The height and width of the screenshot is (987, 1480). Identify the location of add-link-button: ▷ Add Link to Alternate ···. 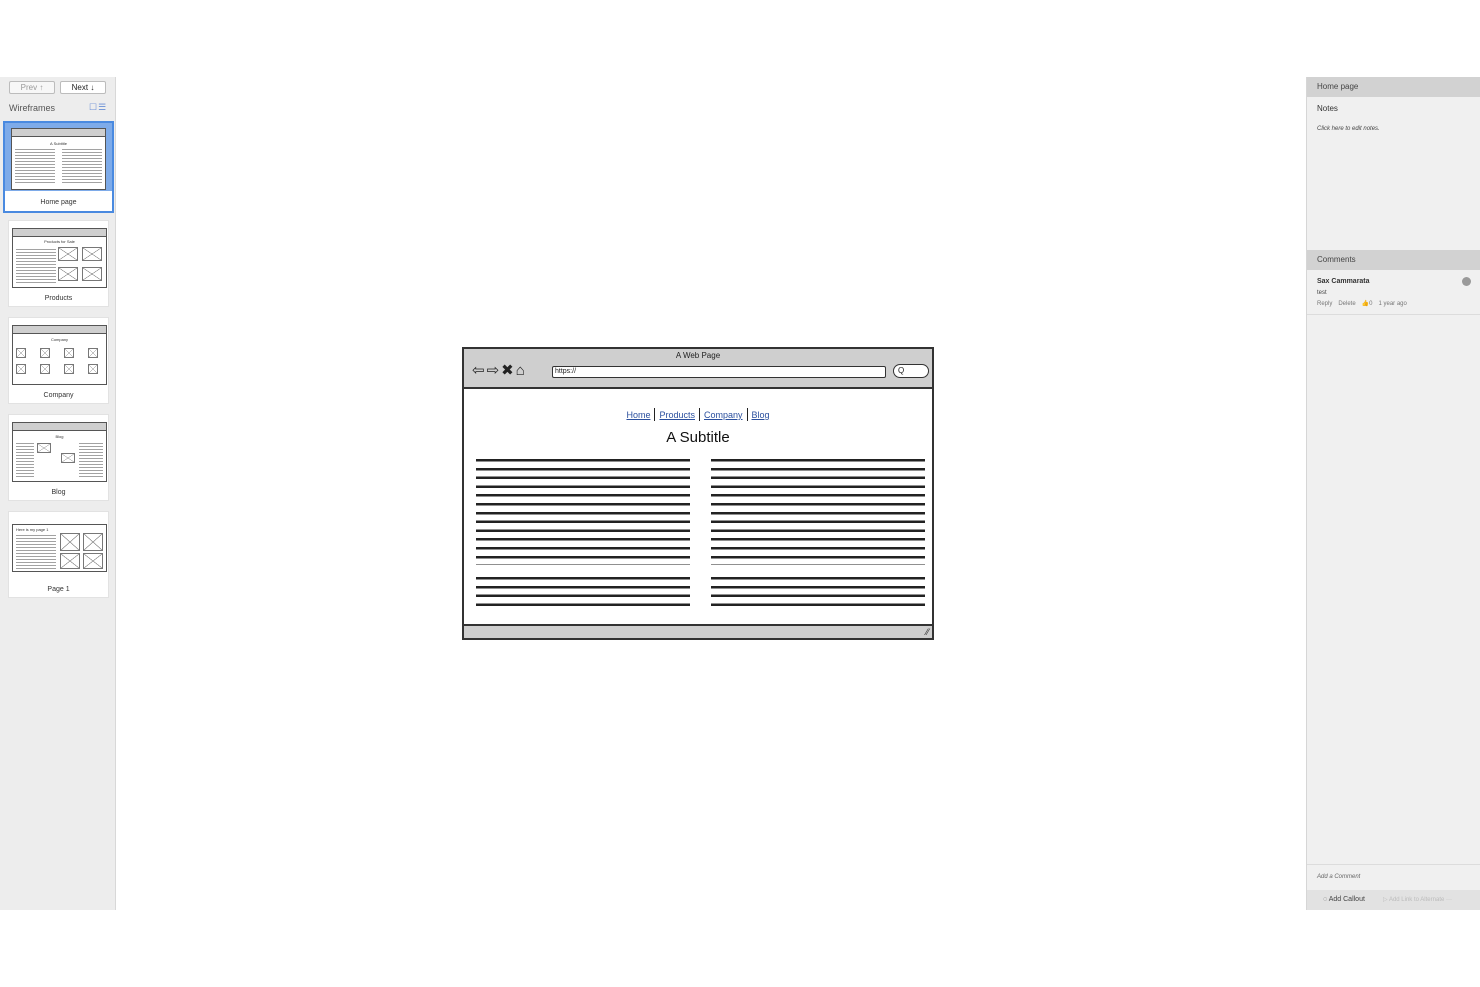
(1417, 899).